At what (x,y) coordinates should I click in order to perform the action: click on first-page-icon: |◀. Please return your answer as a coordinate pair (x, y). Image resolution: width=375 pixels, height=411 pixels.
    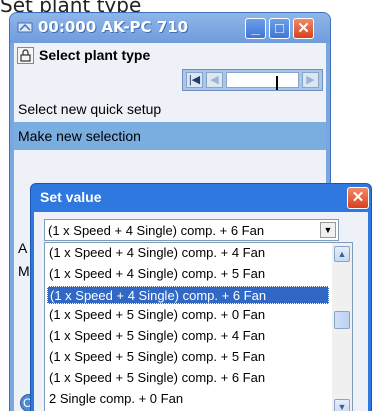
    Looking at the image, I should click on (194, 80).